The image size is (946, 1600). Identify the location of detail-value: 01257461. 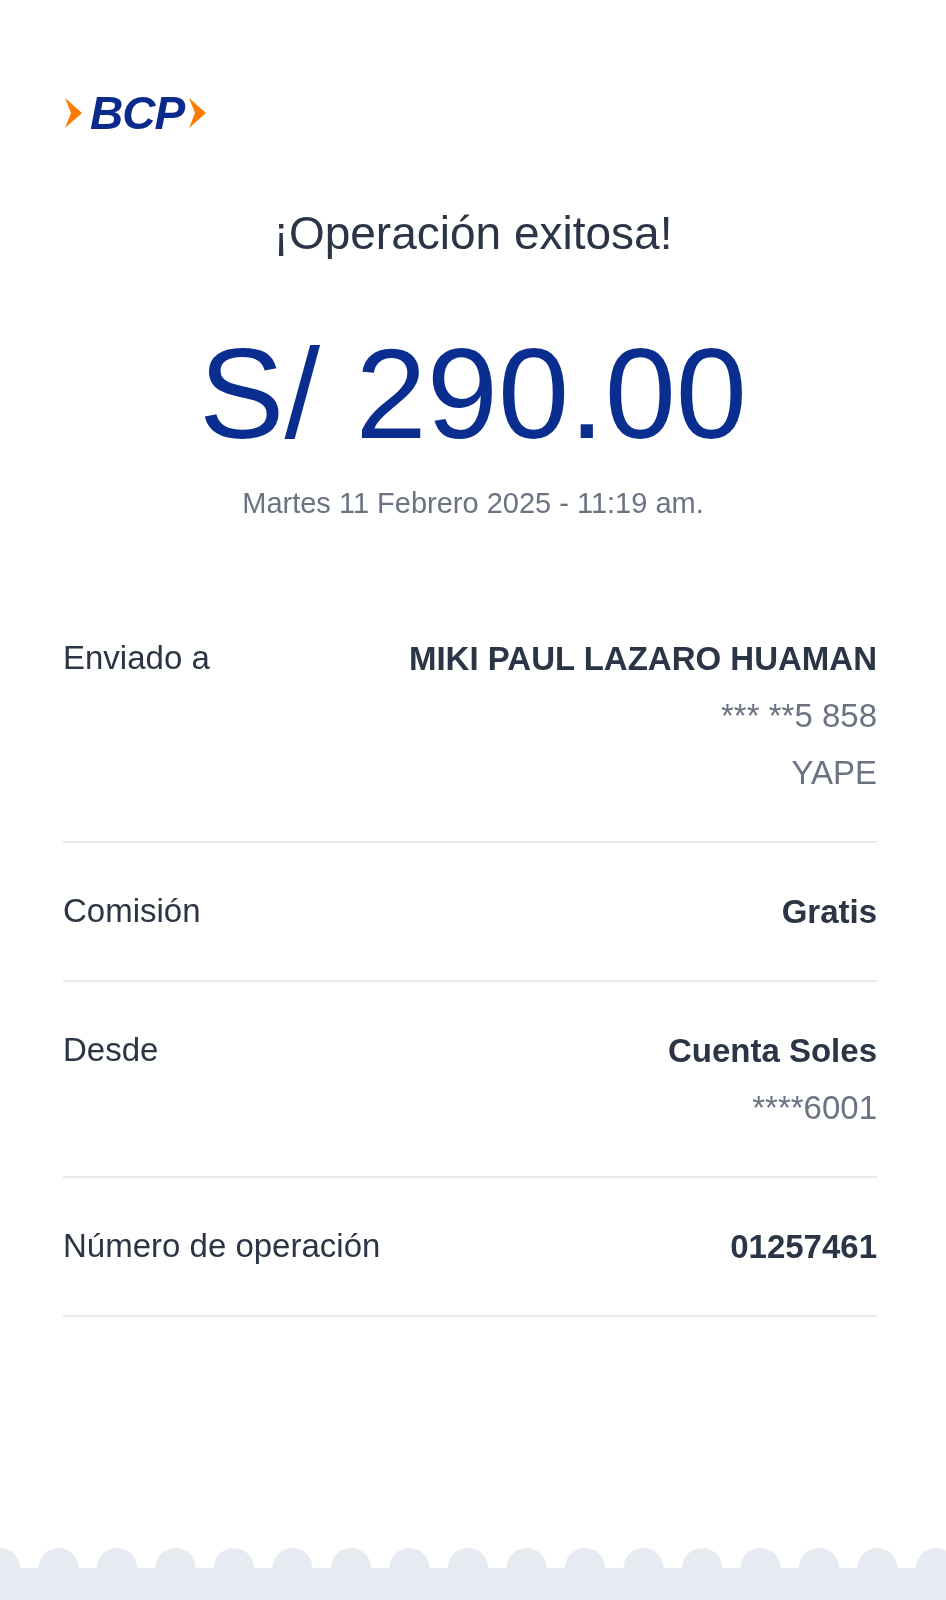
(803, 1246).